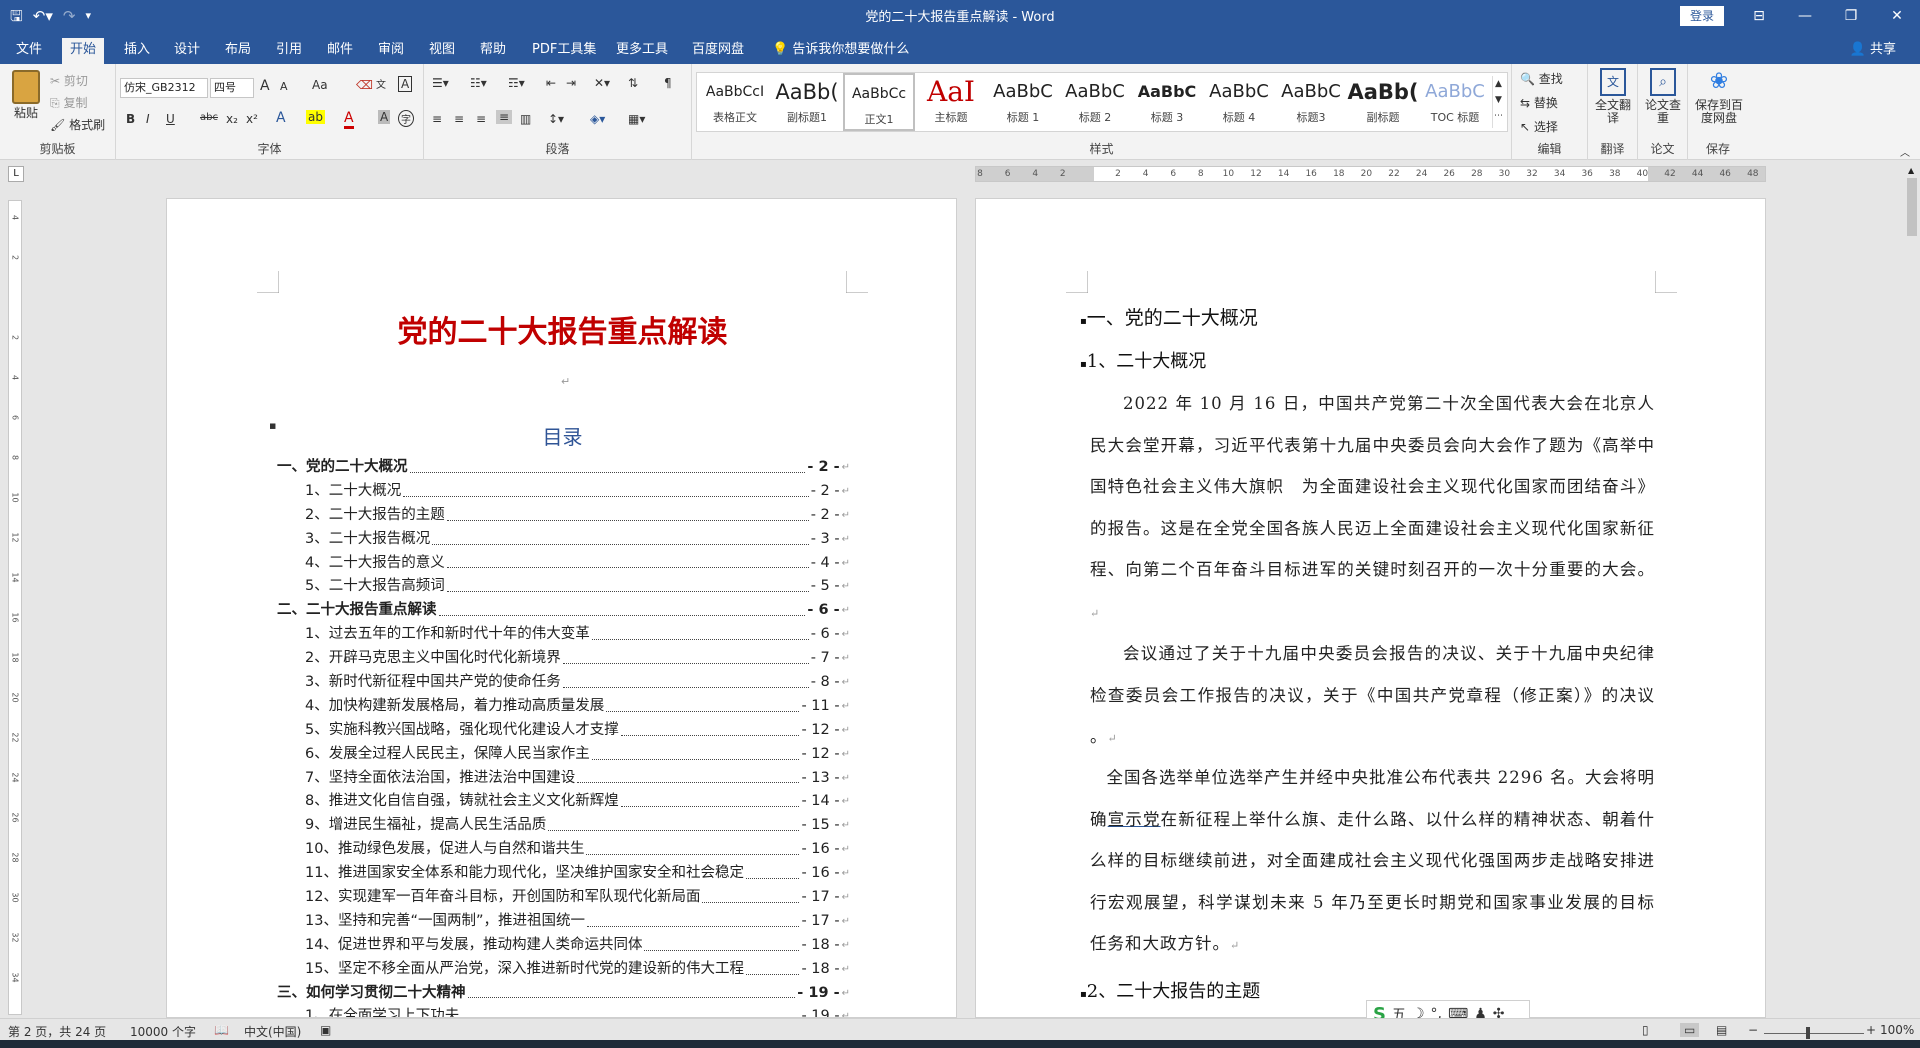 The image size is (1920, 1048). Describe the element at coordinates (563, 683) in the screenshot. I see `toc-entry: 3、新时代新征程中国共产党的使命任务 - 8 - ↵` at that location.